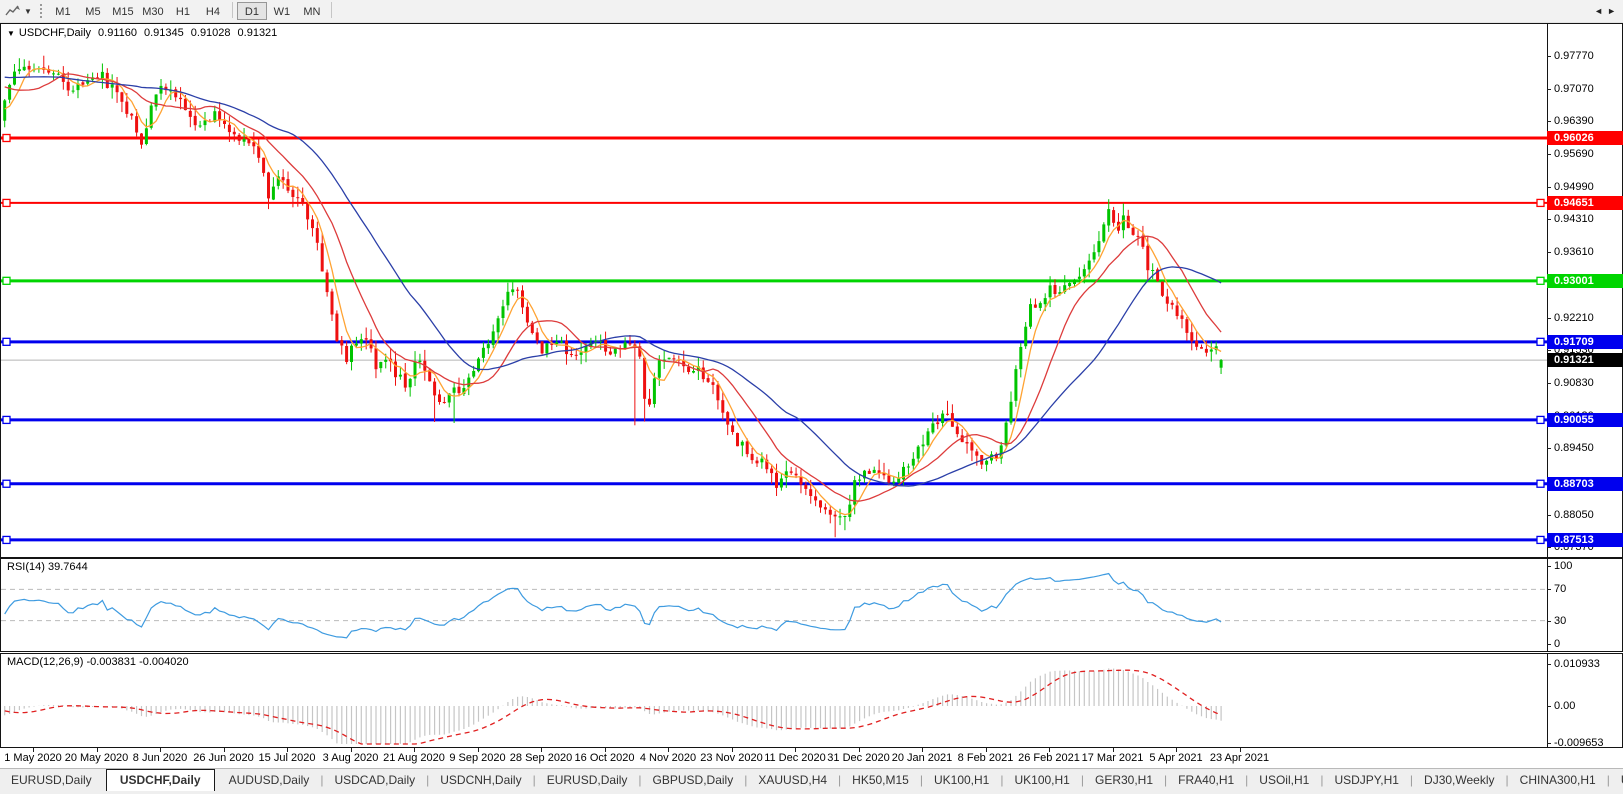  Describe the element at coordinates (93, 11) in the screenshot. I see `timeframe-button-M5: M5` at that location.